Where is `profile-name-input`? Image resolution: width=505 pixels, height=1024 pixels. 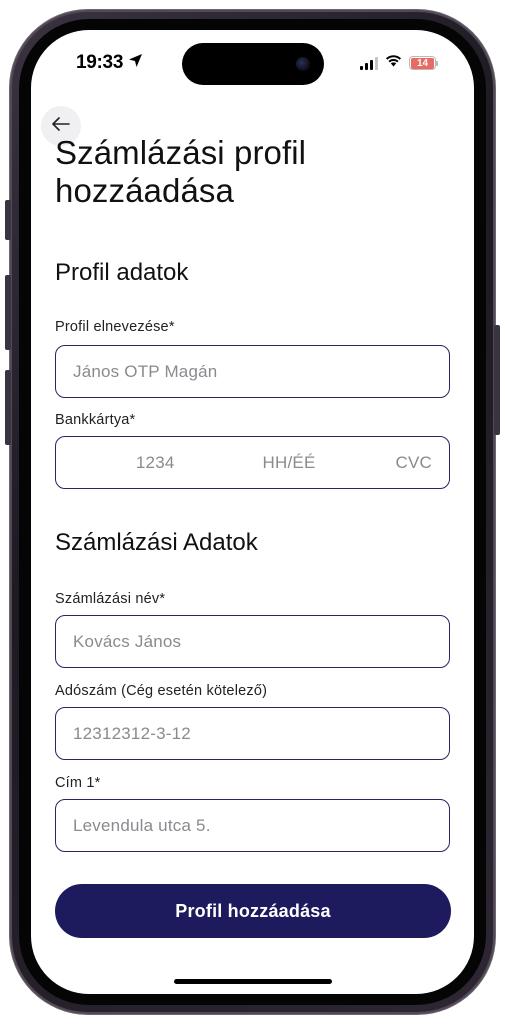 profile-name-input is located at coordinates (252, 371).